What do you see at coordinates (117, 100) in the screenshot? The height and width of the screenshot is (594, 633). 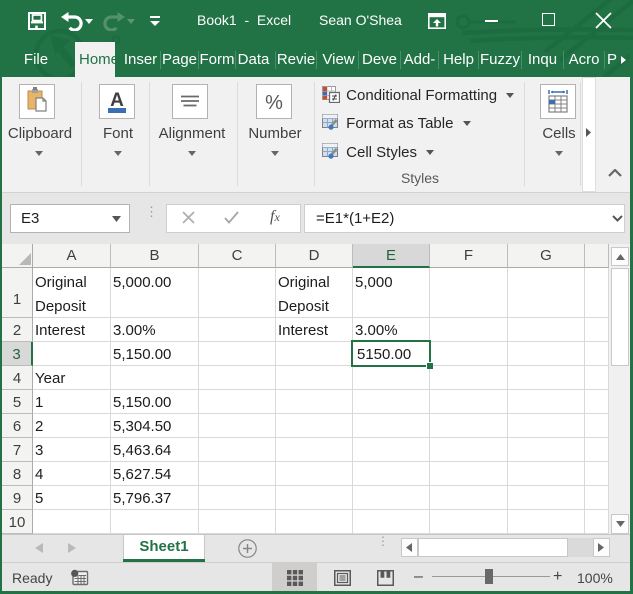 I see `svg-text: A` at bounding box center [117, 100].